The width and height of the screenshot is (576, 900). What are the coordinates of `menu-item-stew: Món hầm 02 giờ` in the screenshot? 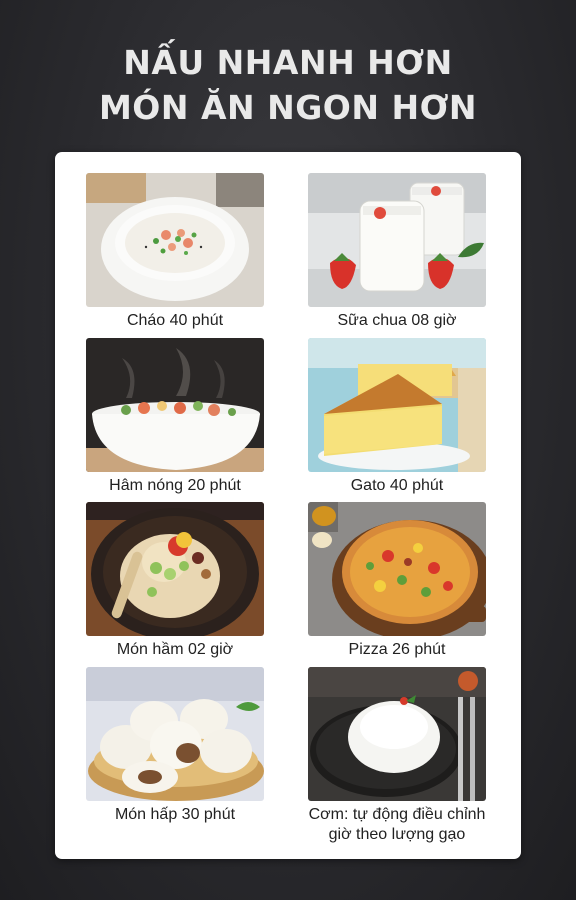 It's located at (175, 581).